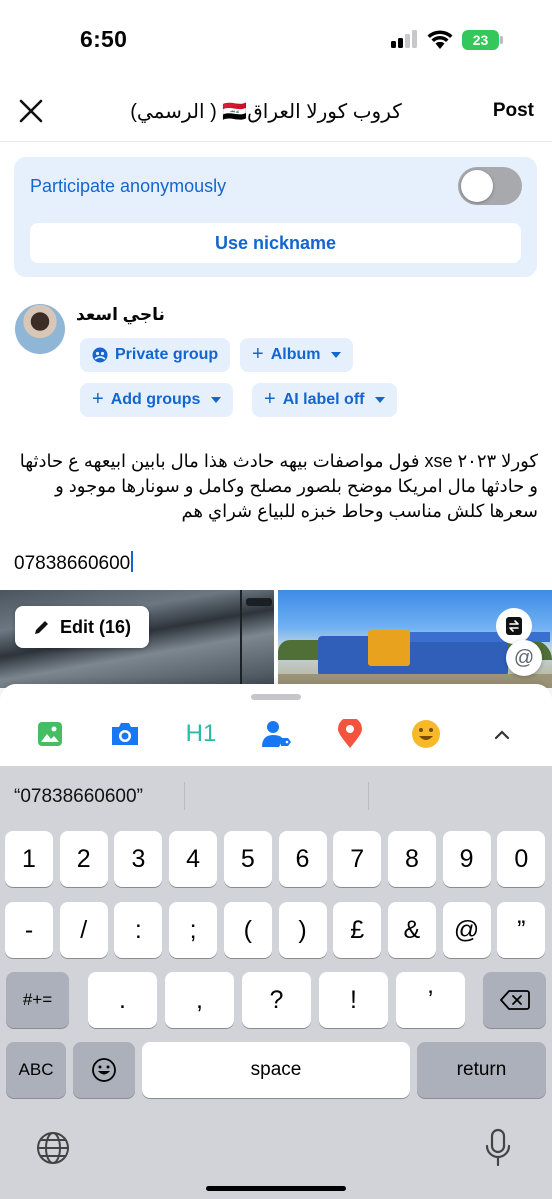  What do you see at coordinates (247, 930) in the screenshot?
I see `key: (` at bounding box center [247, 930].